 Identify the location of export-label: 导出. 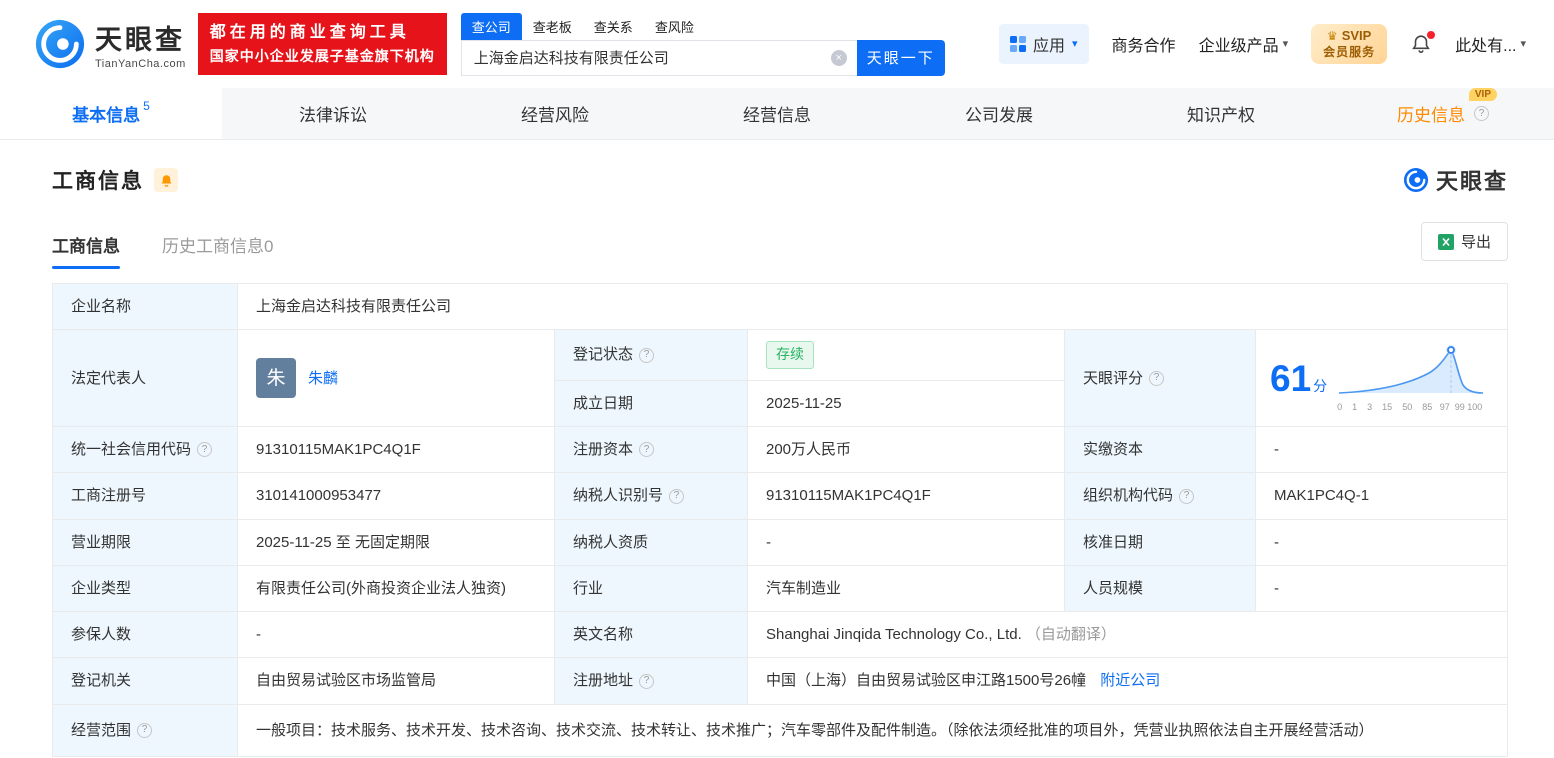
(1475, 242).